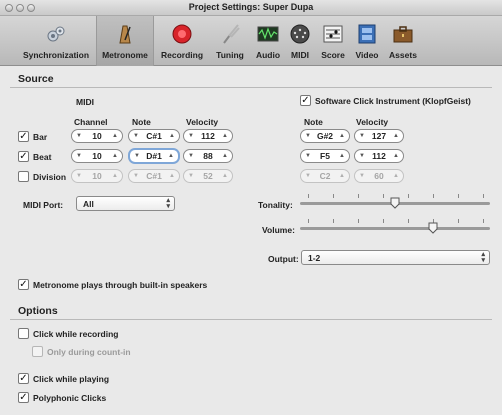 The height and width of the screenshot is (415, 502). Describe the element at coordinates (125, 203) in the screenshot. I see `midi-port-popup: All ▴ ▾` at that location.